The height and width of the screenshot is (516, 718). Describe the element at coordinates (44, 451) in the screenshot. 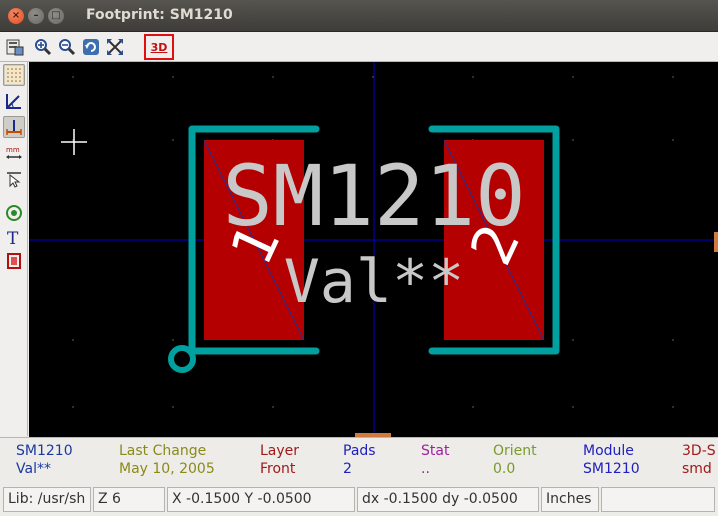

I see `info-header: SM1210` at that location.